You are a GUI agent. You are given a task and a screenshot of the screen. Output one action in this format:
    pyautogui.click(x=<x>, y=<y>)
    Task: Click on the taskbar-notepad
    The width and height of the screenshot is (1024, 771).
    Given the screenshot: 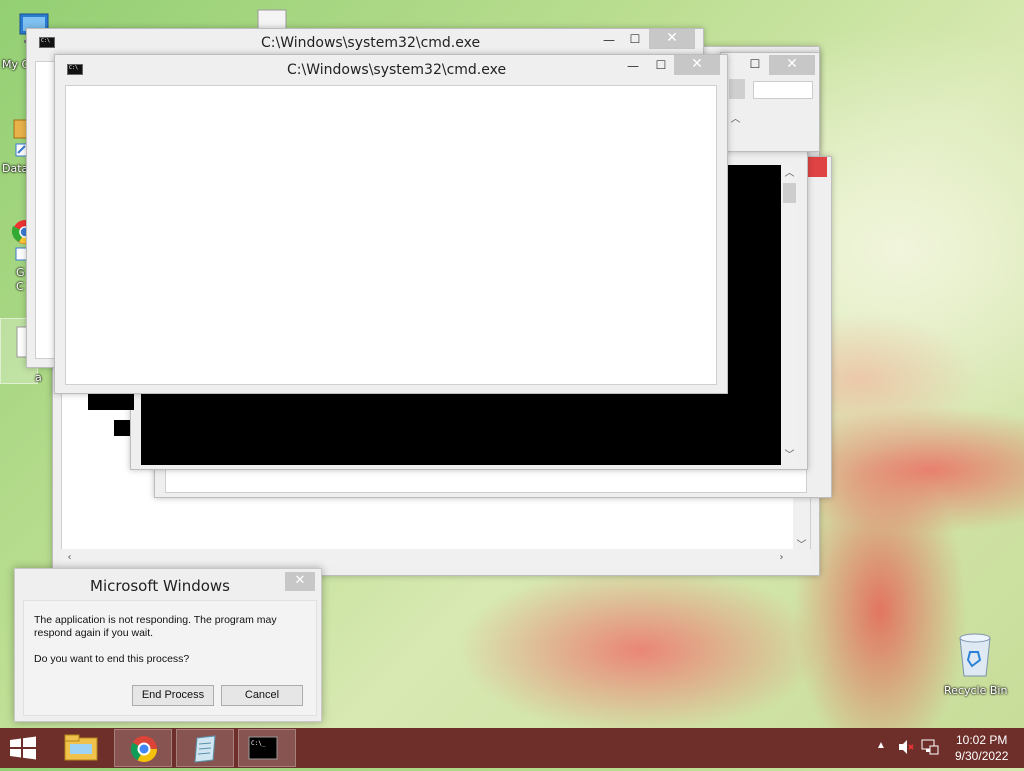 What is the action you would take?
    pyautogui.click(x=205, y=748)
    